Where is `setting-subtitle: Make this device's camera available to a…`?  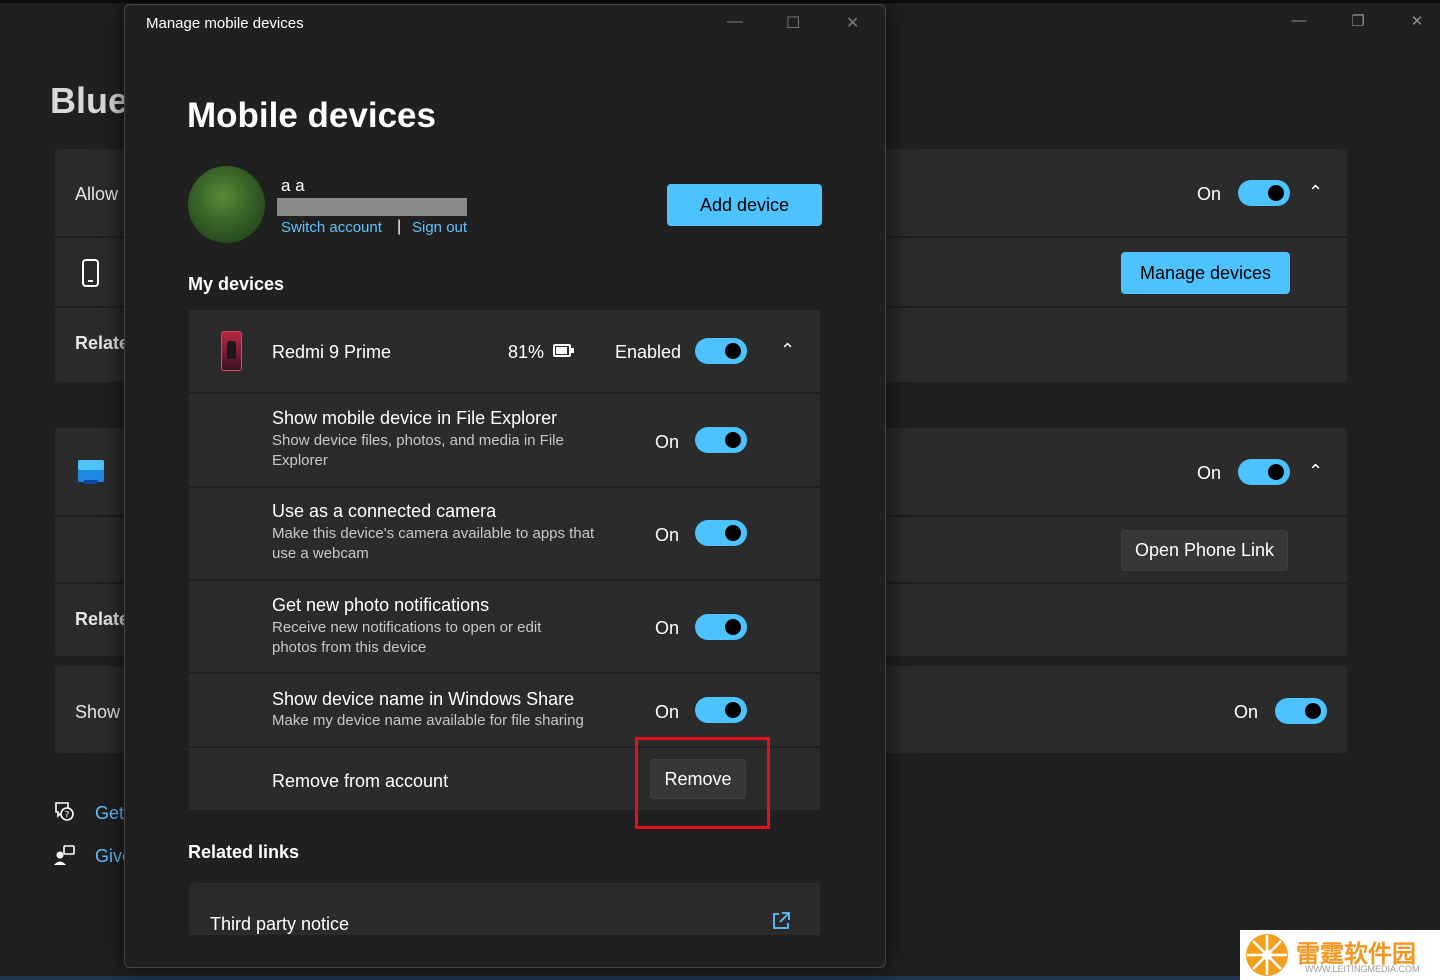 setting-subtitle: Make this device's camera available to a… is located at coordinates (433, 533).